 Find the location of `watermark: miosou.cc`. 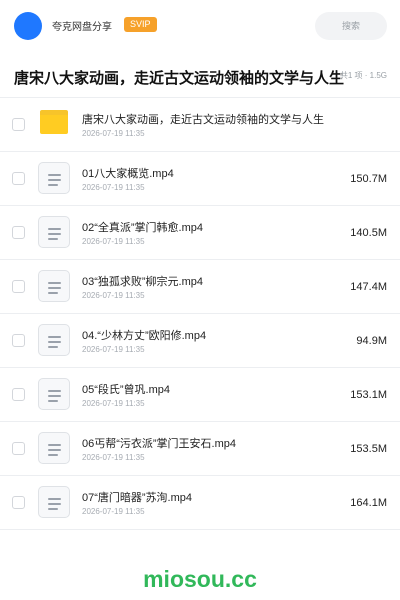

watermark: miosou.cc is located at coordinates (200, 579).